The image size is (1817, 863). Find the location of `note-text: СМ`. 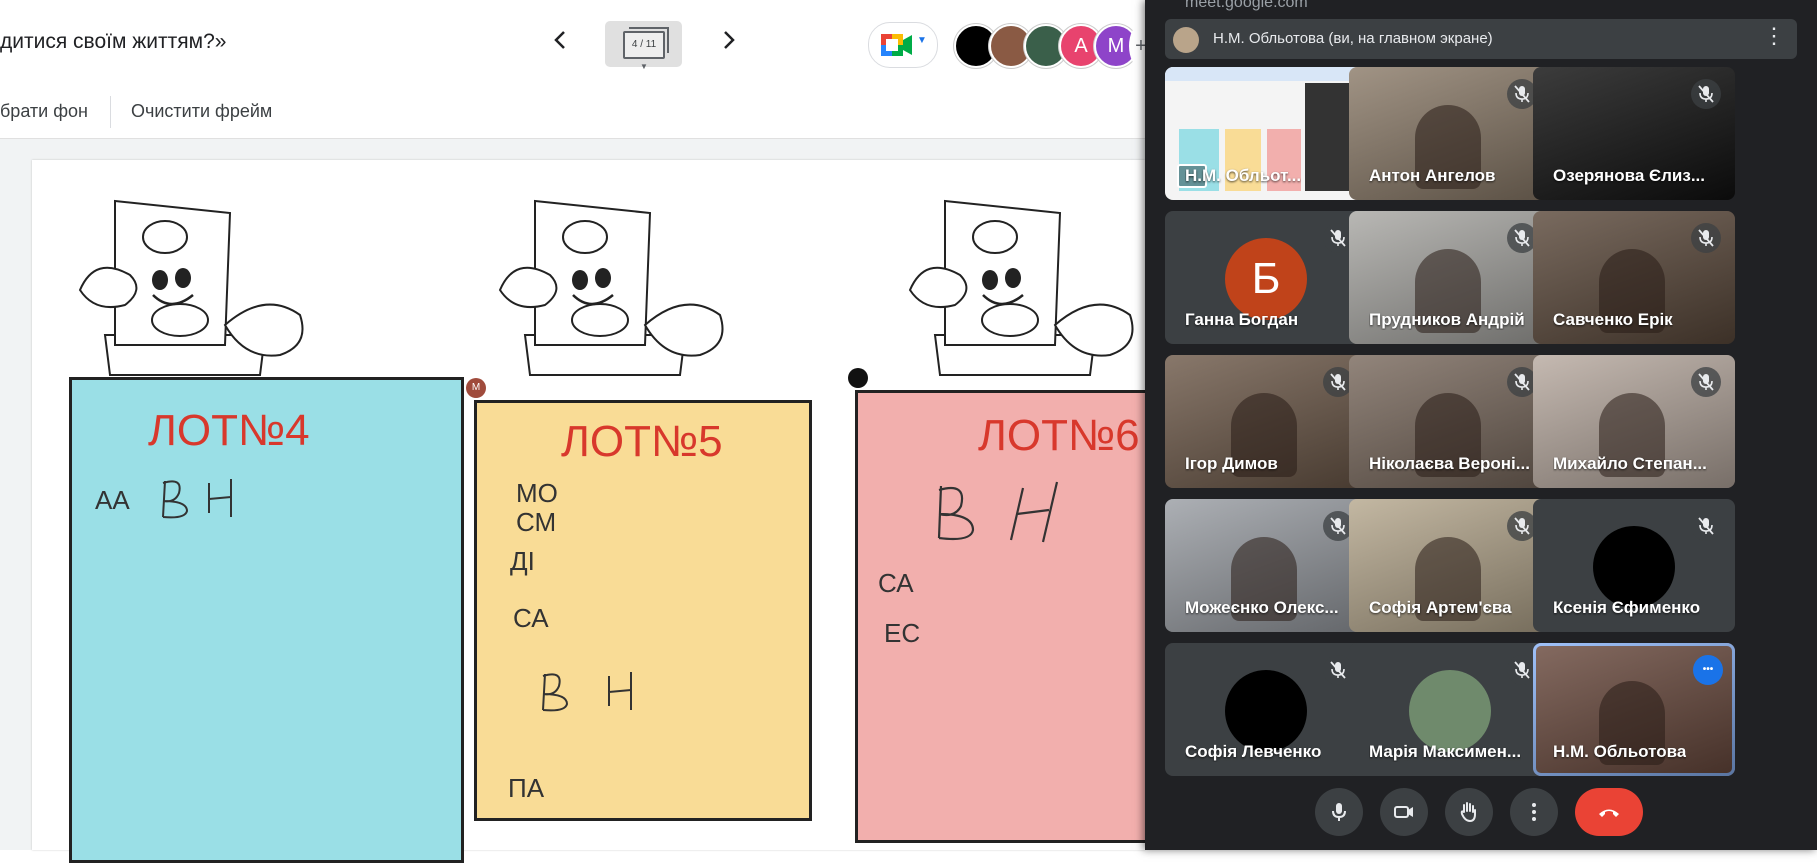

note-text: СМ is located at coordinates (536, 522).